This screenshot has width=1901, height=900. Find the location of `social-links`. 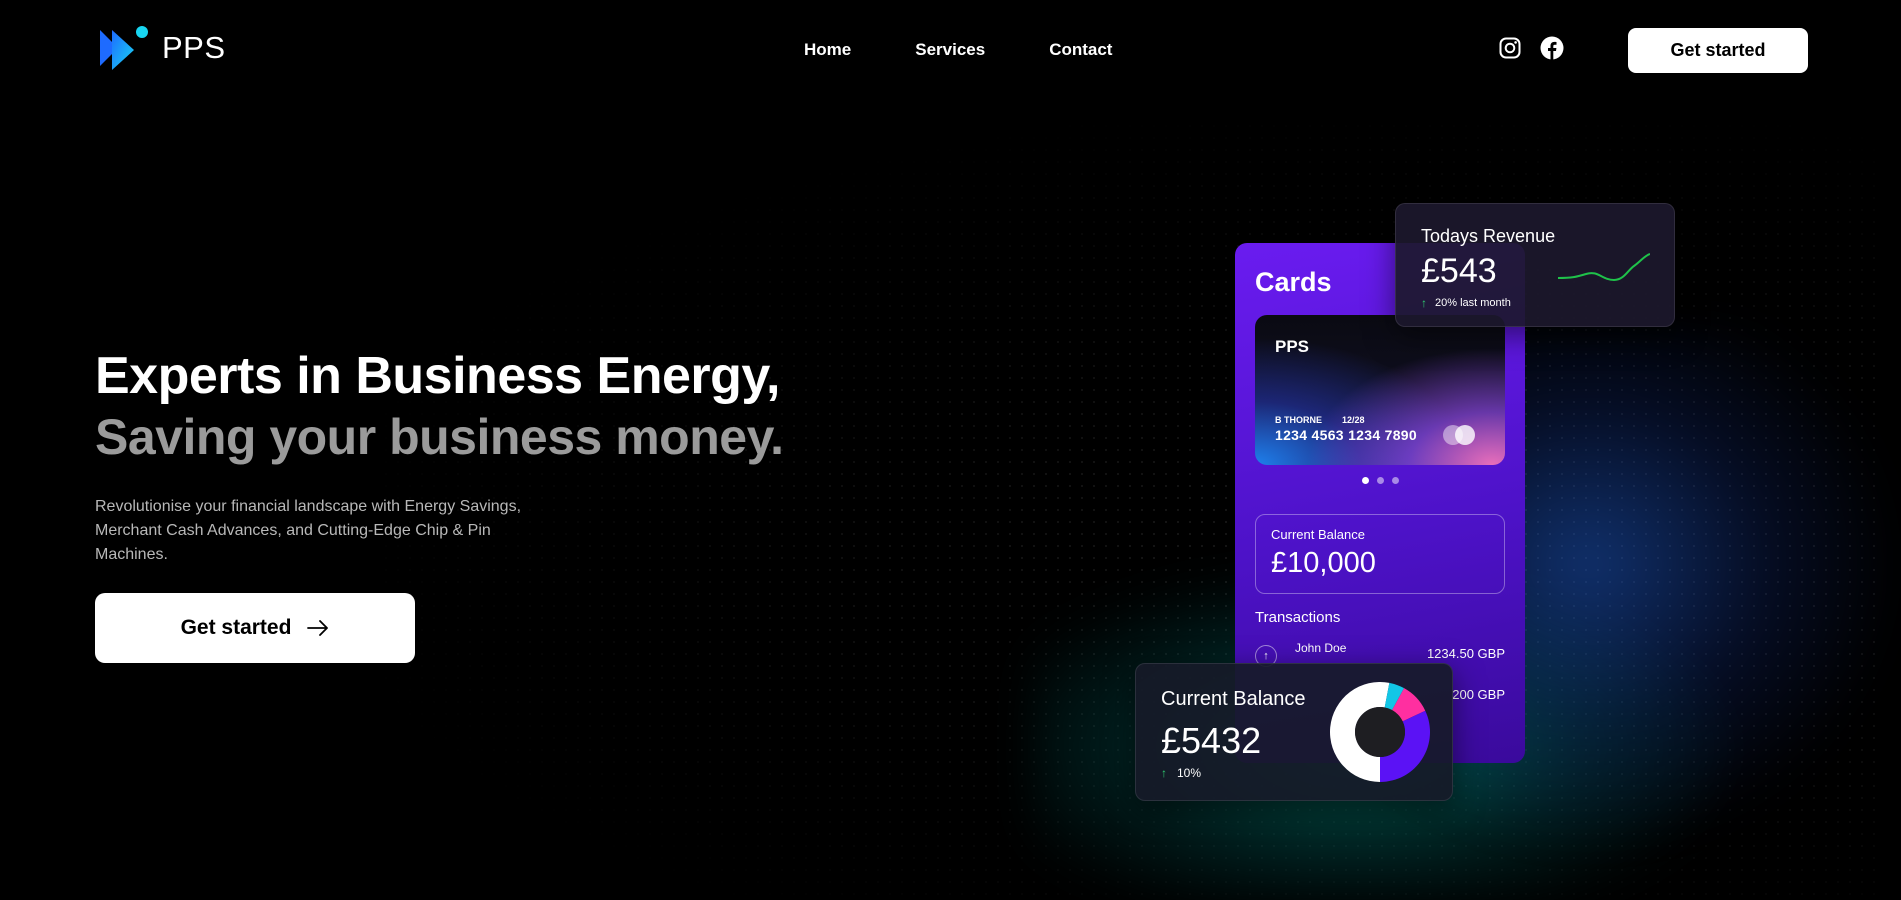

social-links is located at coordinates (1531, 48).